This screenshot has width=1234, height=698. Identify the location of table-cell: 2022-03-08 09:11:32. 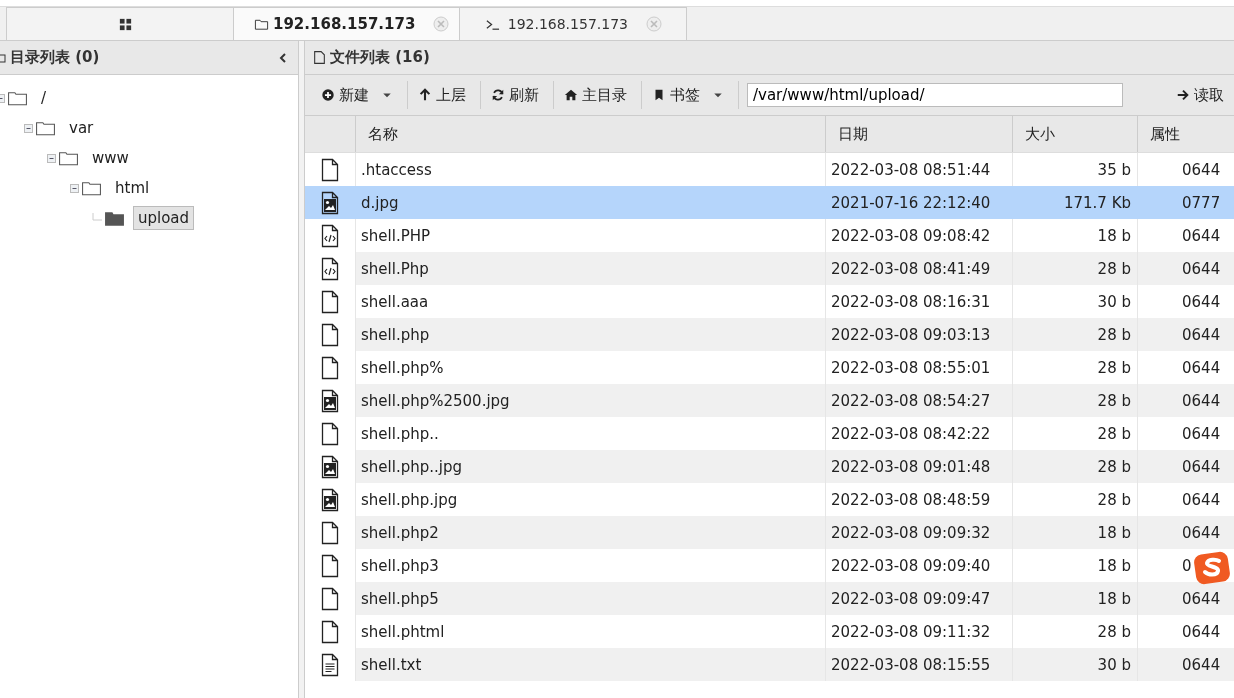
(911, 631).